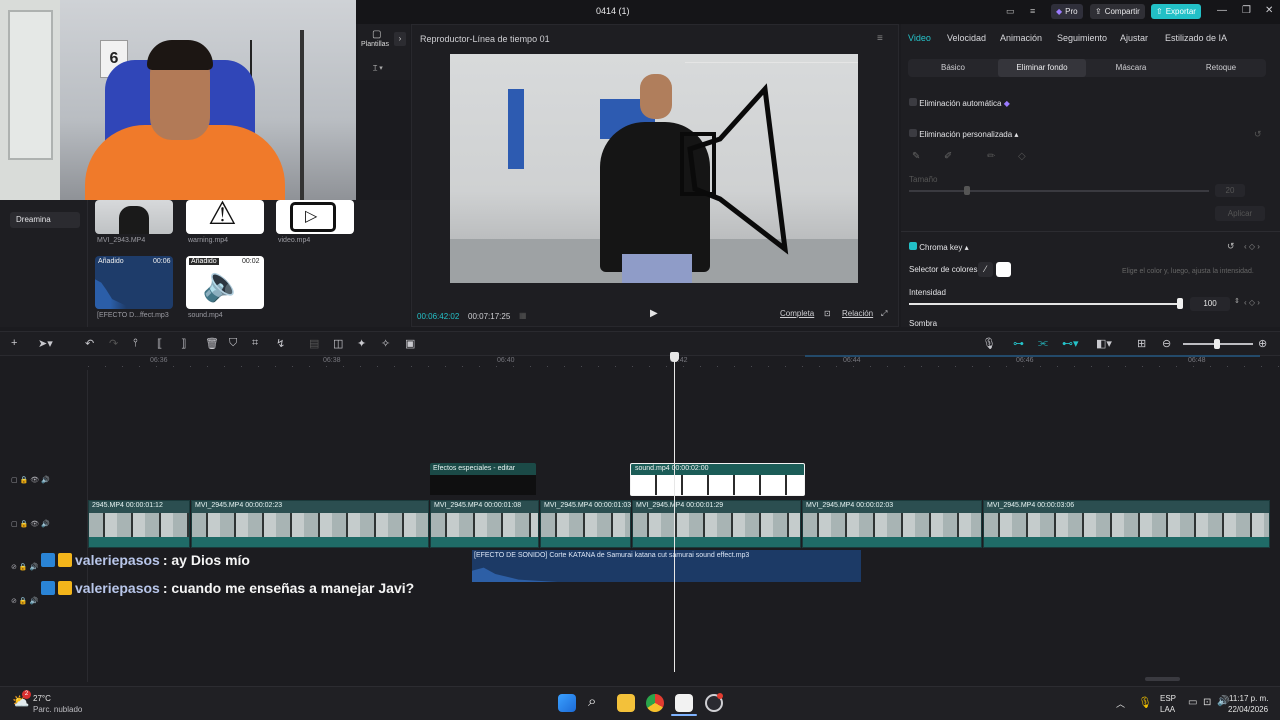 The height and width of the screenshot is (720, 1280). I want to click on size-slider, so click(1059, 191).